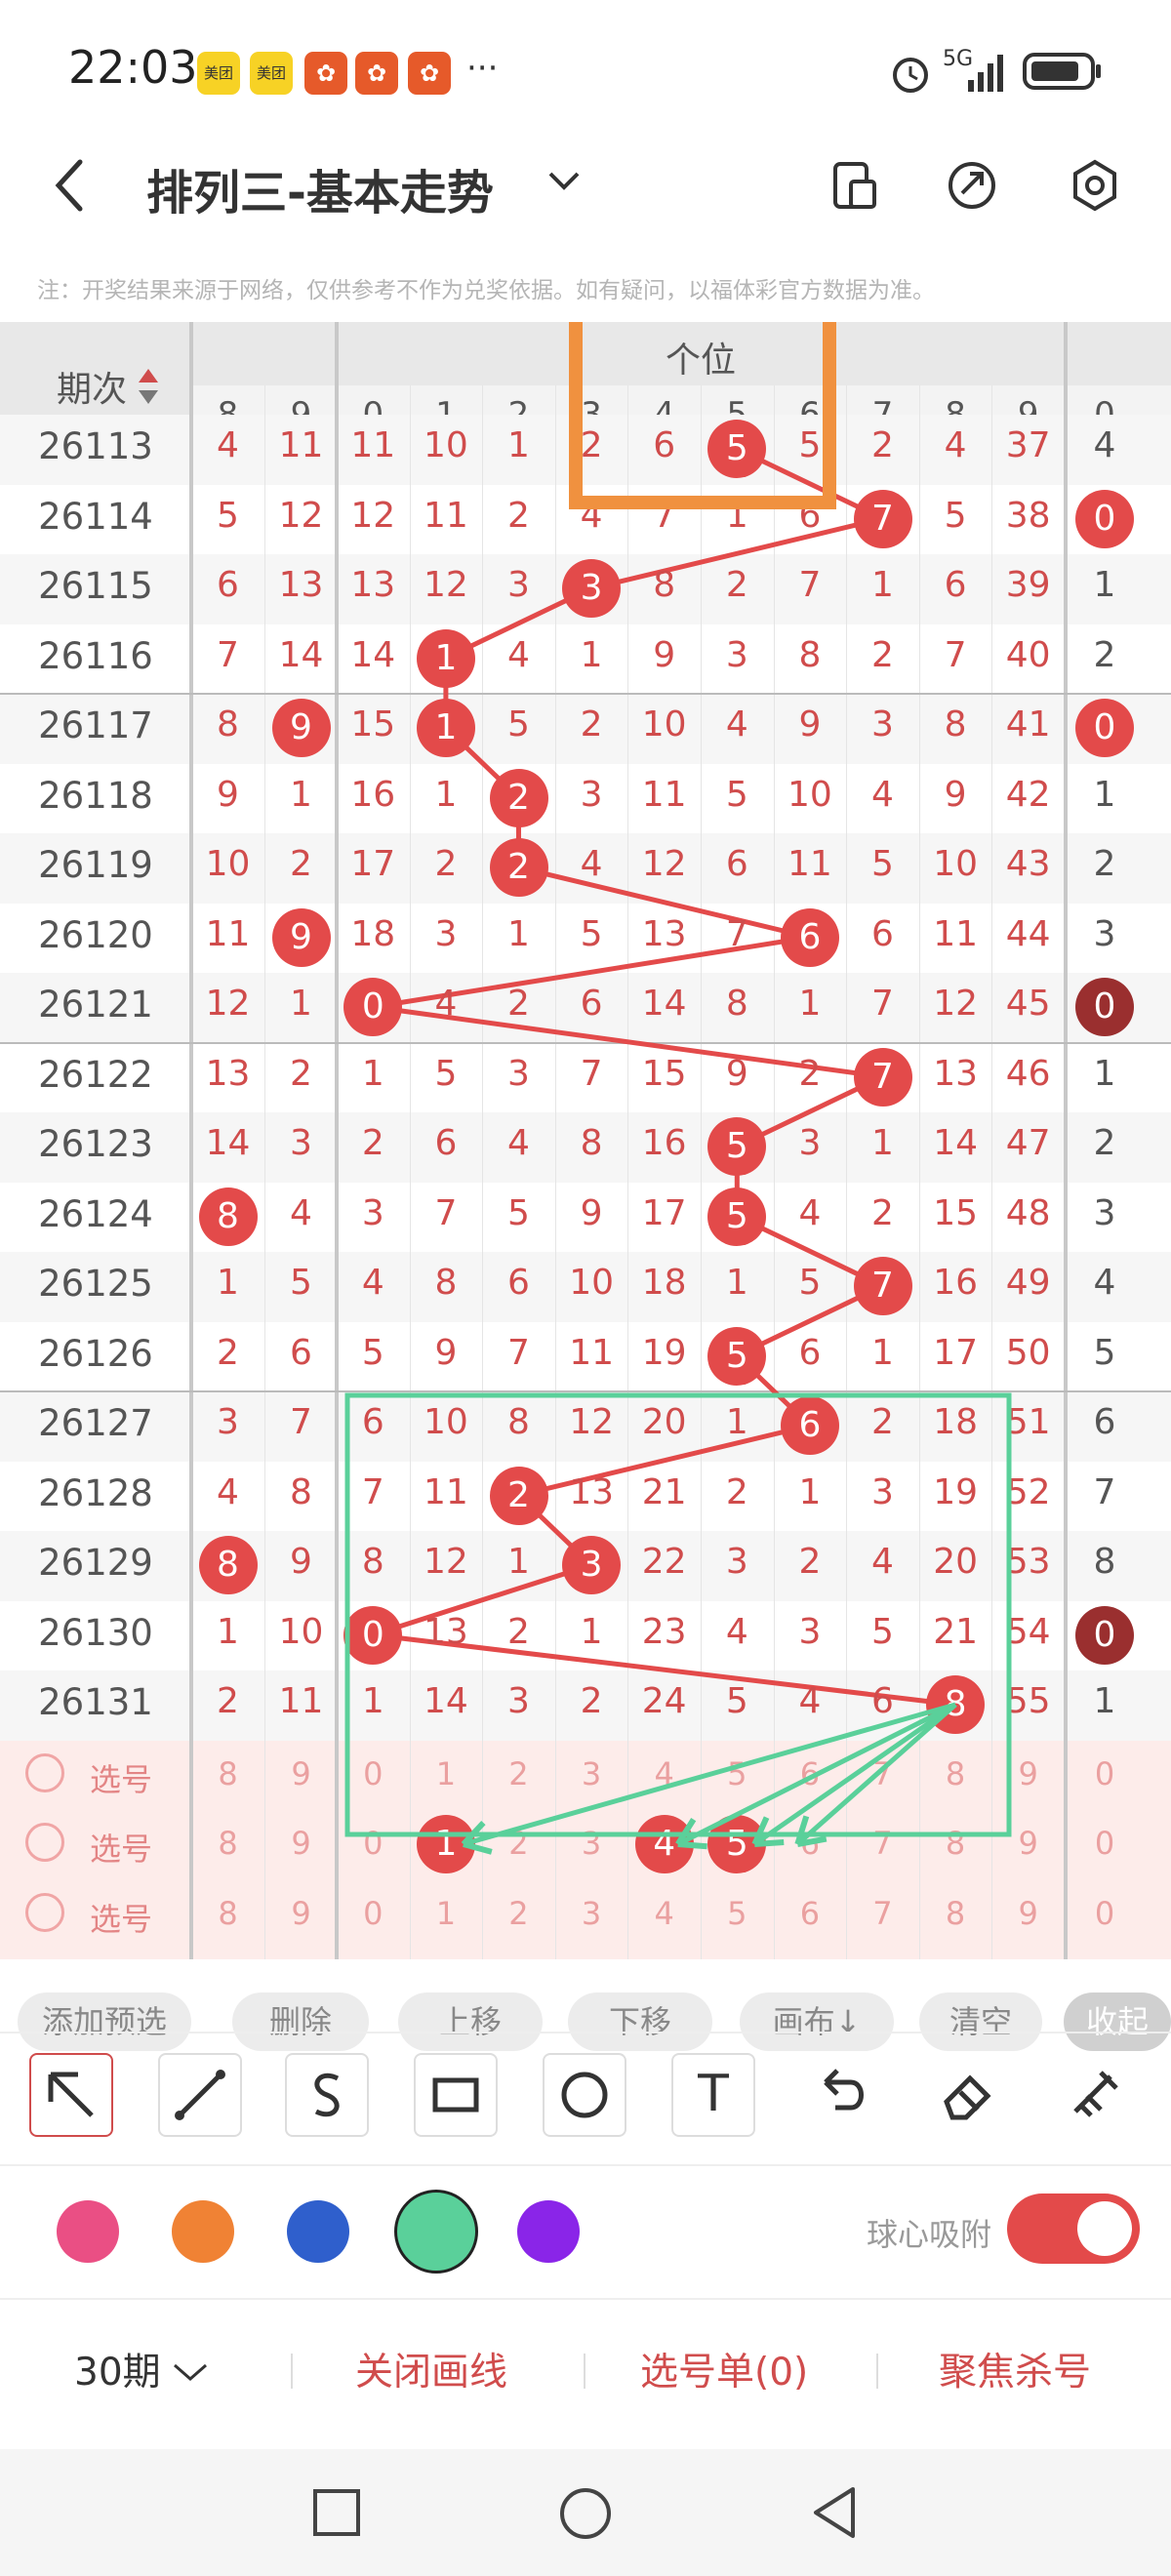  I want to click on arrow-tool-button, so click(71, 2095).